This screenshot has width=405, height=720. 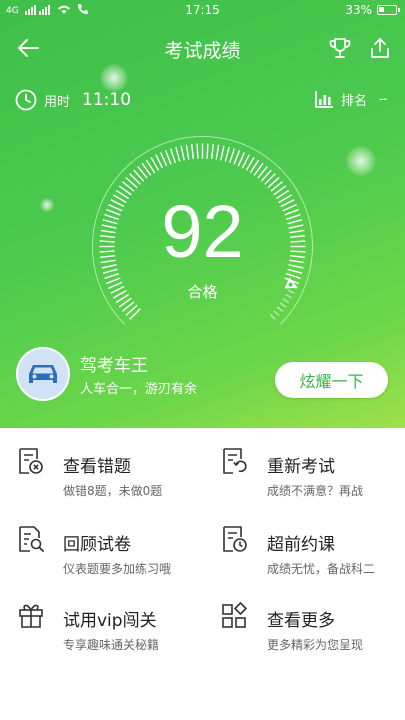 I want to click on menu-item-subtitle: 更多精彩为您呈现, so click(x=315, y=645).